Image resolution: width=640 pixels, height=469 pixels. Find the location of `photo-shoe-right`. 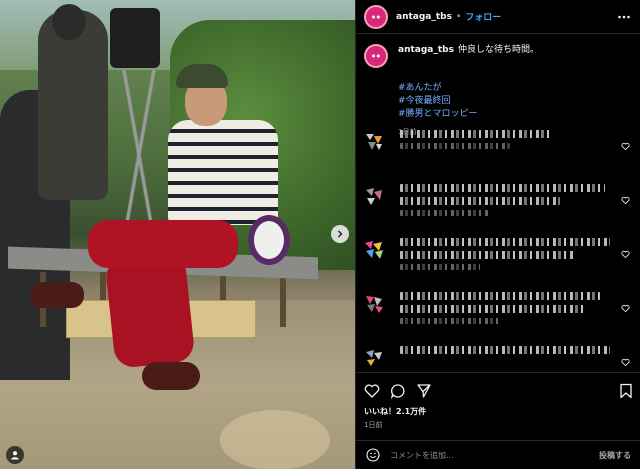

photo-shoe-right is located at coordinates (171, 376).